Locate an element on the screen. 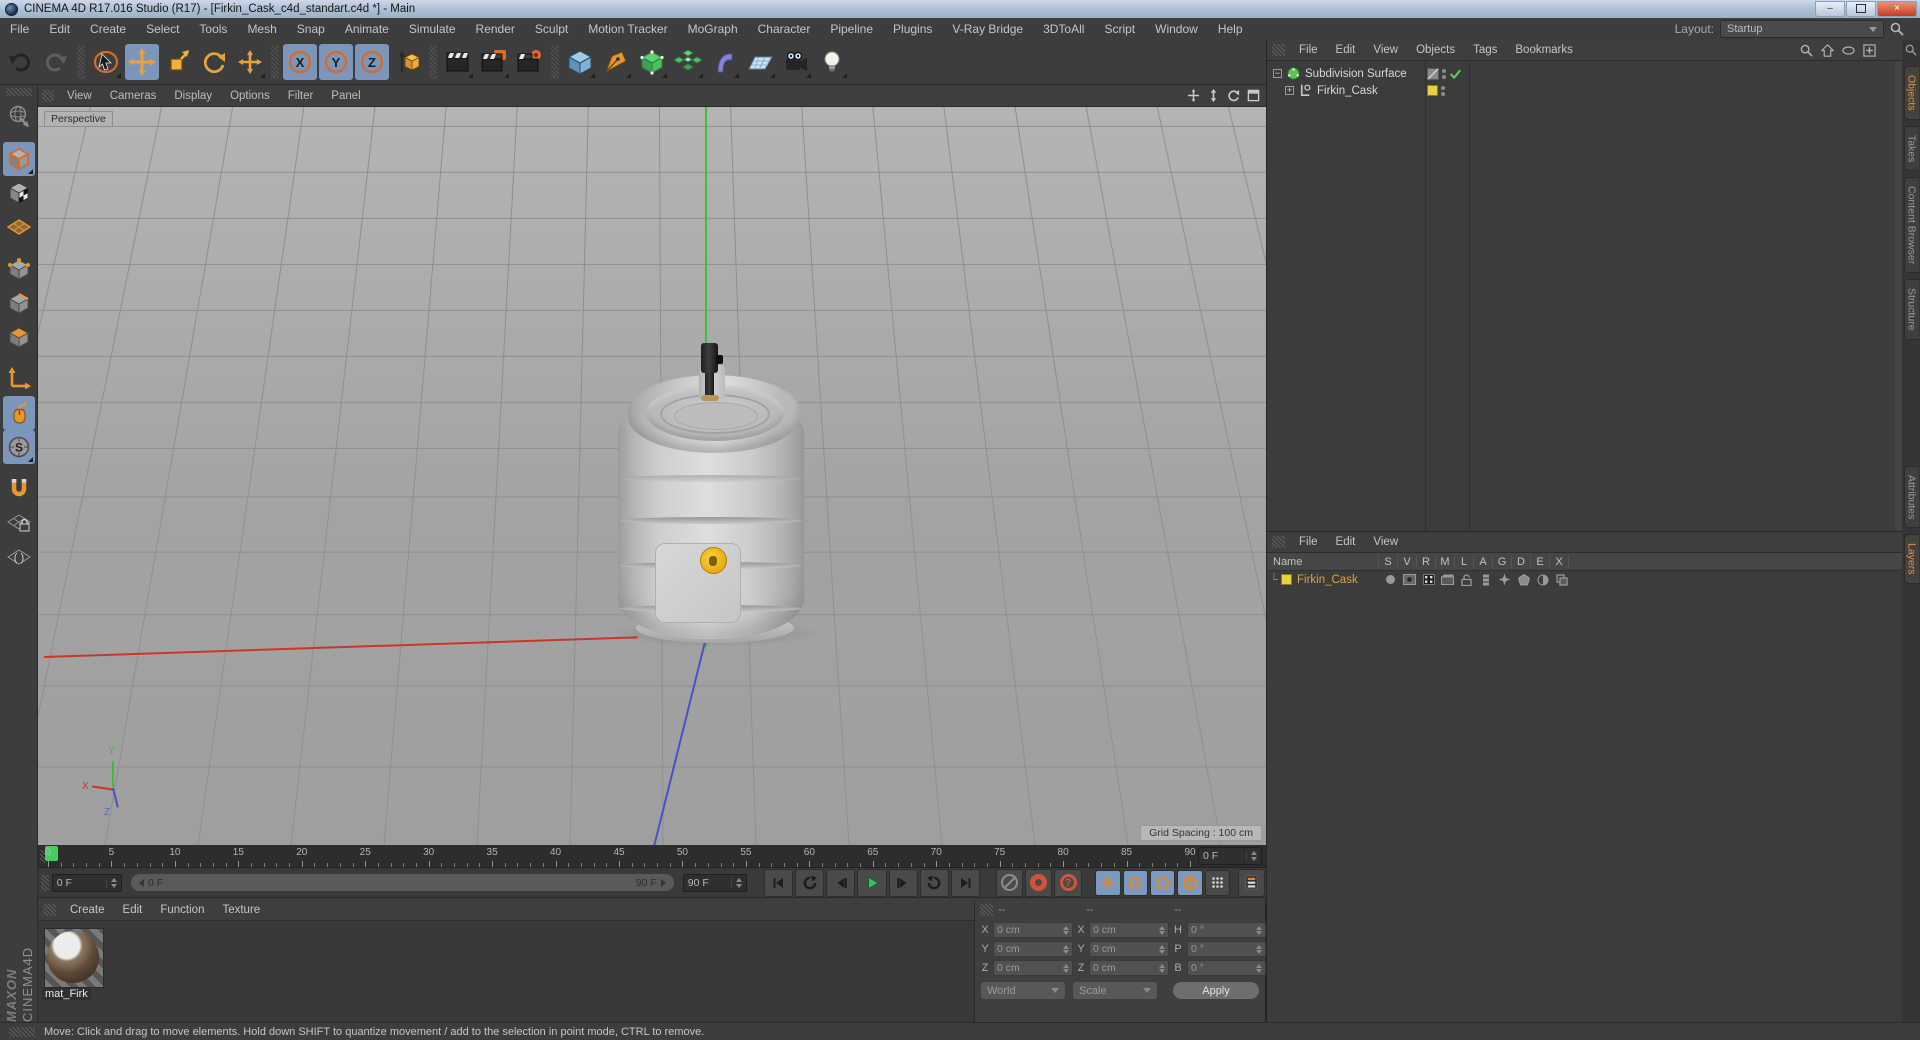 The height and width of the screenshot is (1040, 1920). planar-workplane-button: ( ) is located at coordinates (19, 557).